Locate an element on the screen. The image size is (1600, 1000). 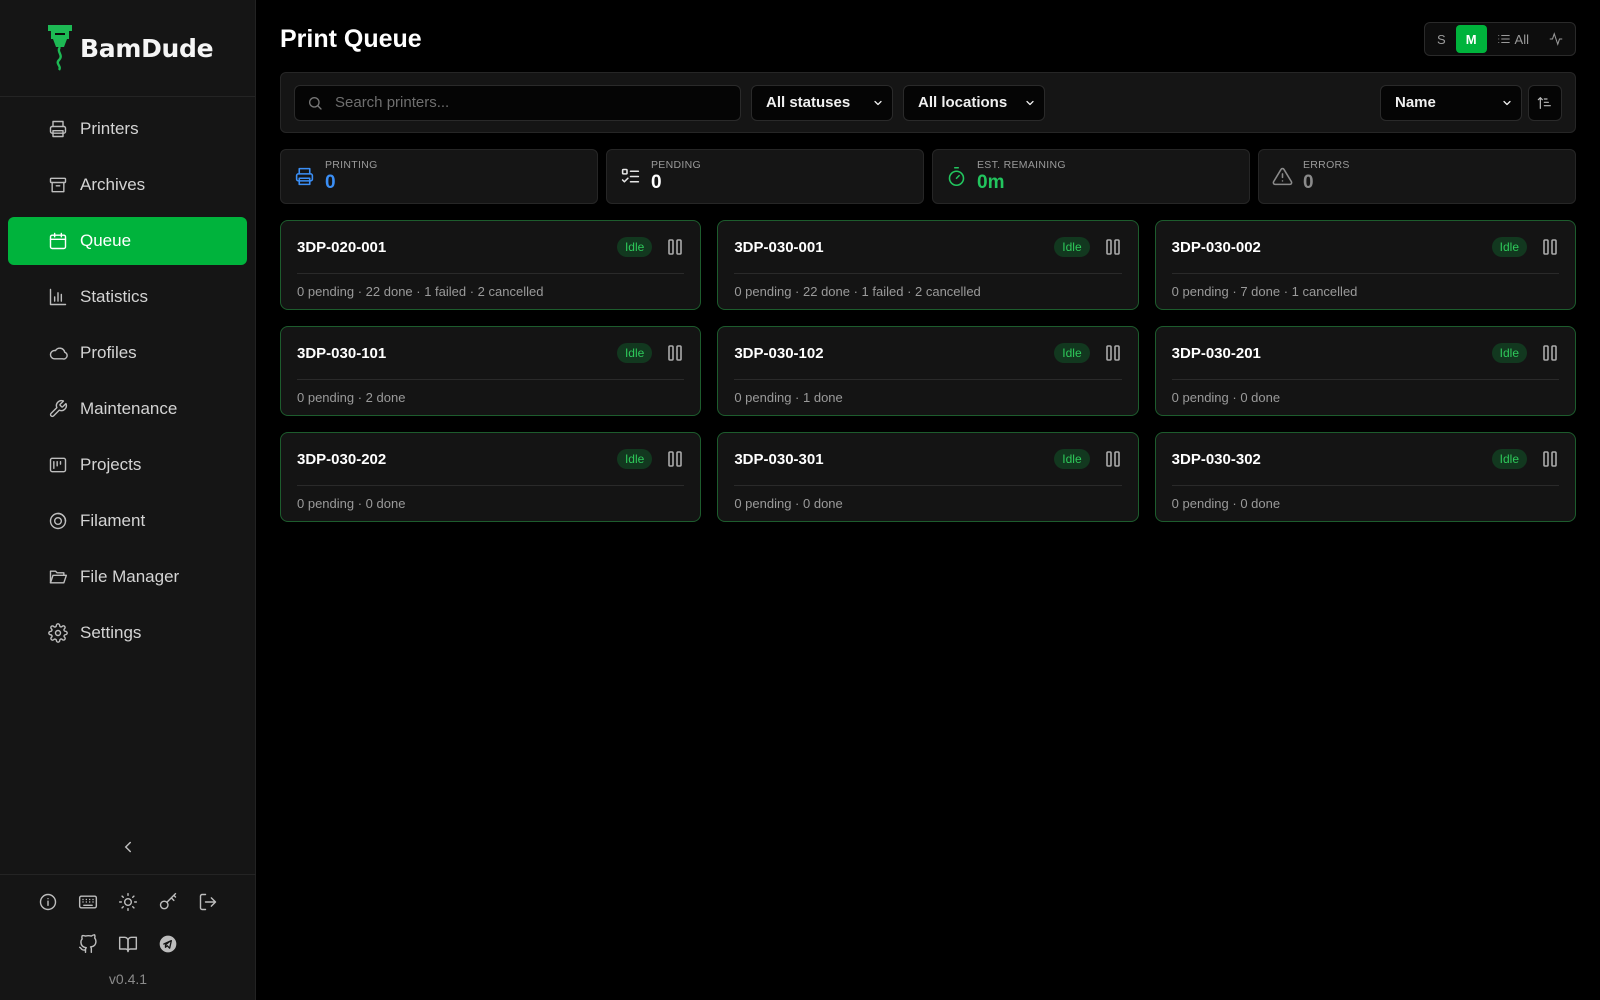
queue-summary: 0 pending · 2 done is located at coordinates (351, 397).